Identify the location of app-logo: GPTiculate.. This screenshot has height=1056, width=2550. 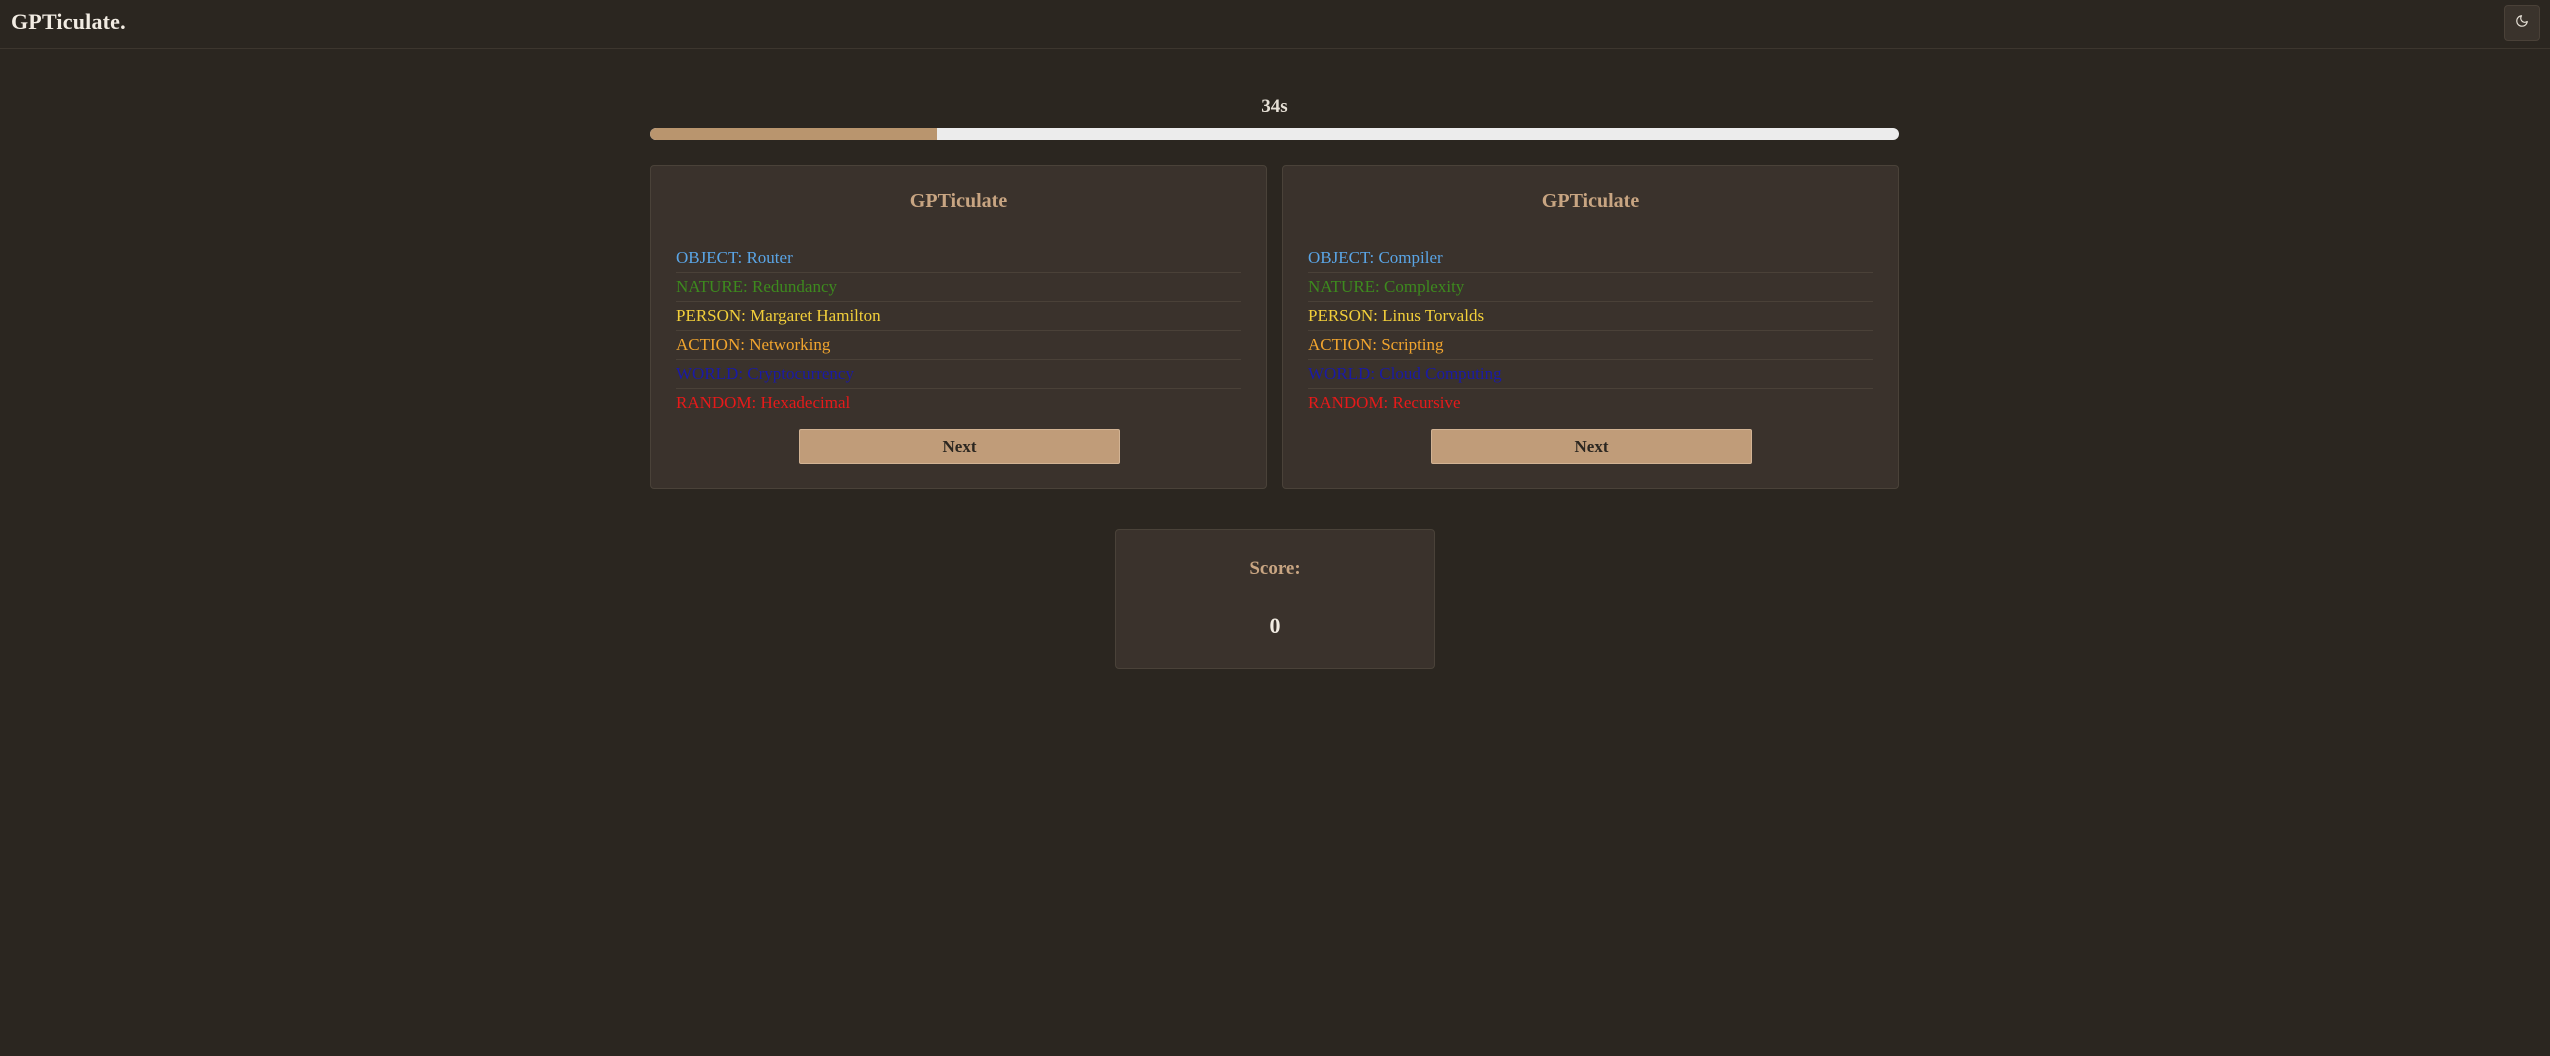
(68, 22).